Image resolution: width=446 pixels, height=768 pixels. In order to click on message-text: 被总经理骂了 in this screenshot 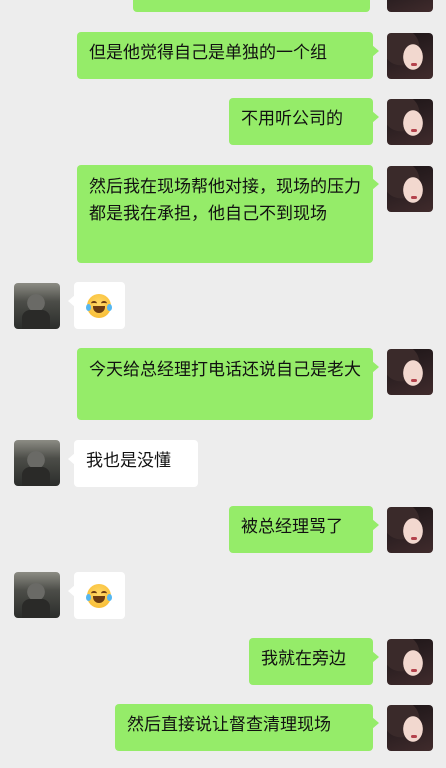, I will do `click(292, 527)`.